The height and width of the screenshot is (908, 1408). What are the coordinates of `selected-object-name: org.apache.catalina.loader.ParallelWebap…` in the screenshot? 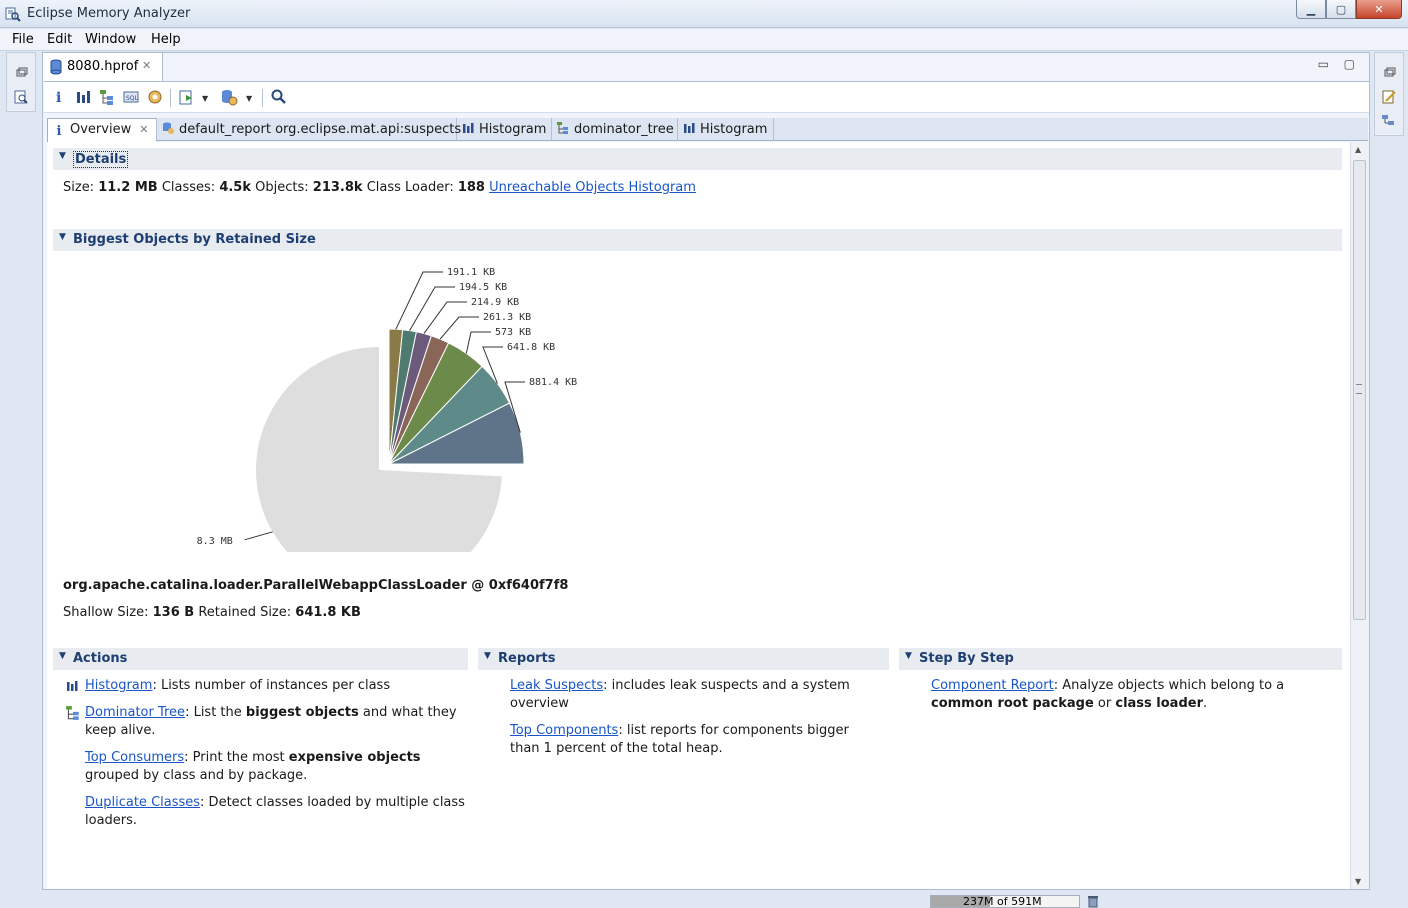 It's located at (315, 585).